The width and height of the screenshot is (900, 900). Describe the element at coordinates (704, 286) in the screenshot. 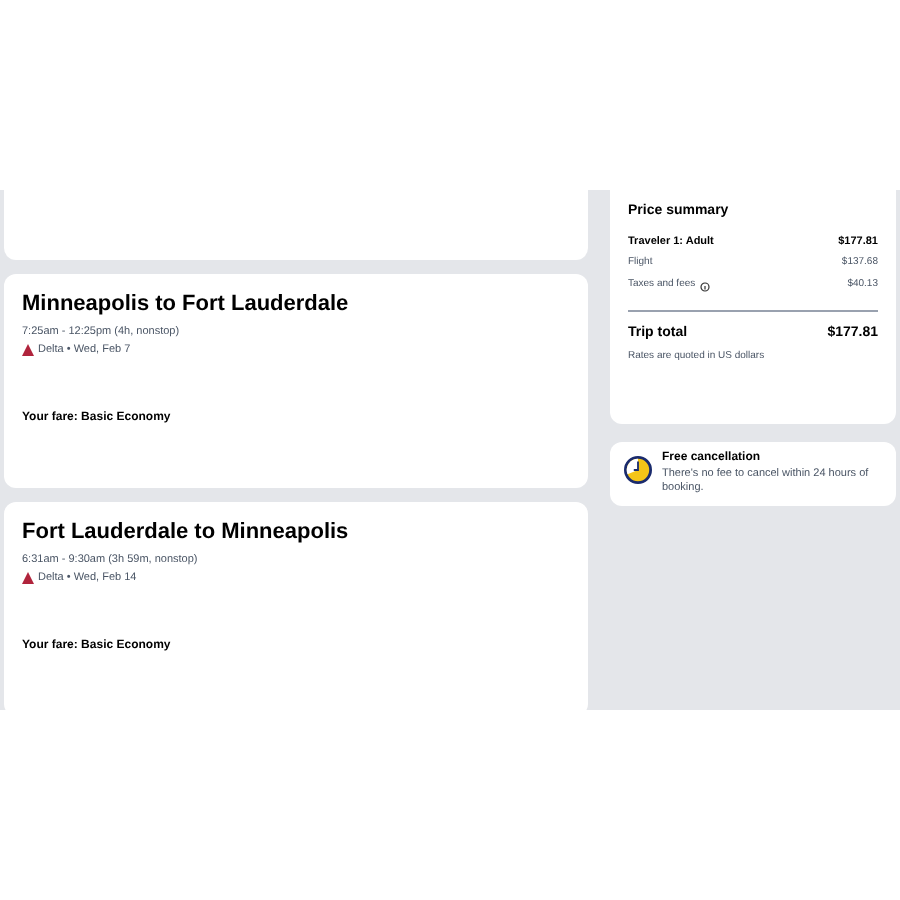

I see `info-icon` at that location.